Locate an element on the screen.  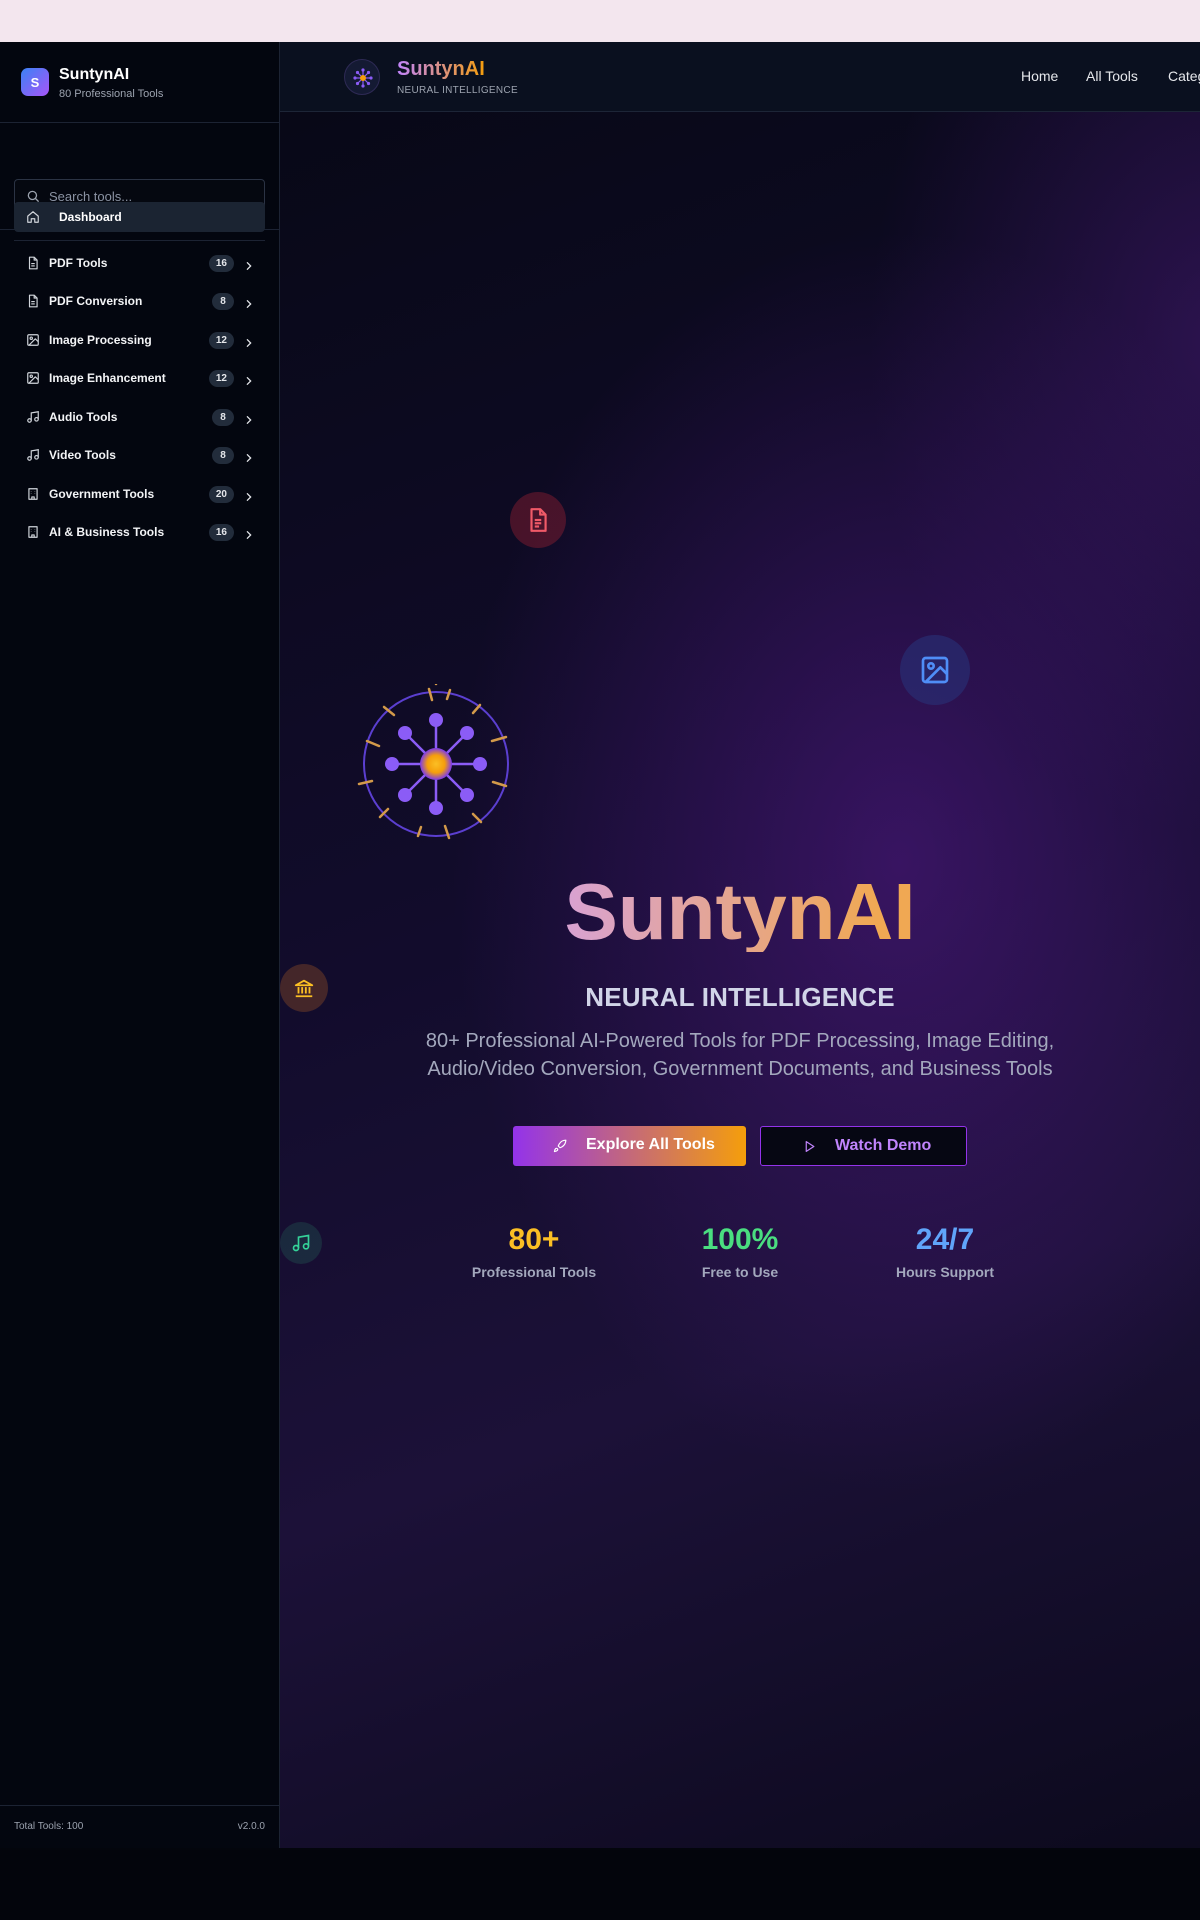
version-text: v2.0.0 is located at coordinates (251, 1826).